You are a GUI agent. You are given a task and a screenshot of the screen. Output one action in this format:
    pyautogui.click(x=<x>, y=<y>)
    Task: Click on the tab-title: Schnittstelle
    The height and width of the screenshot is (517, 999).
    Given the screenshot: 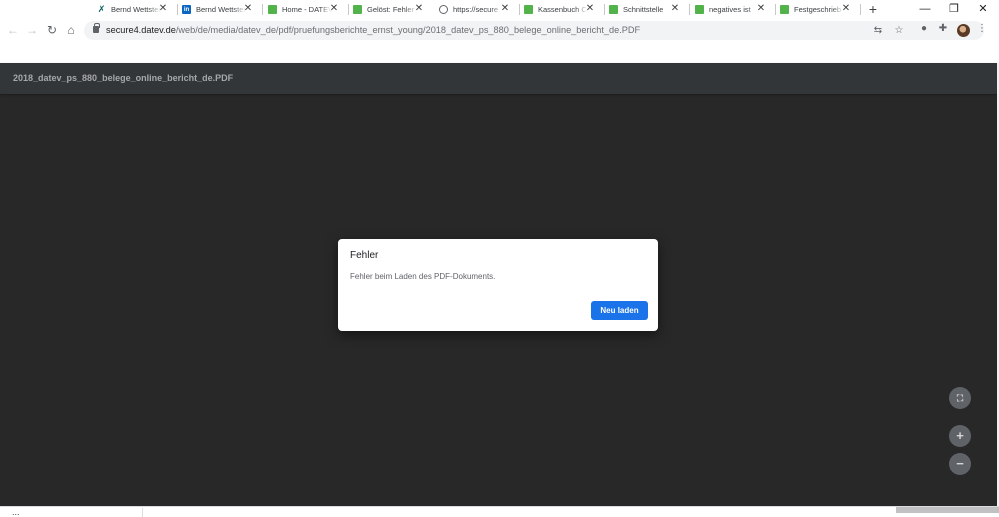 What is the action you would take?
    pyautogui.click(x=643, y=9)
    